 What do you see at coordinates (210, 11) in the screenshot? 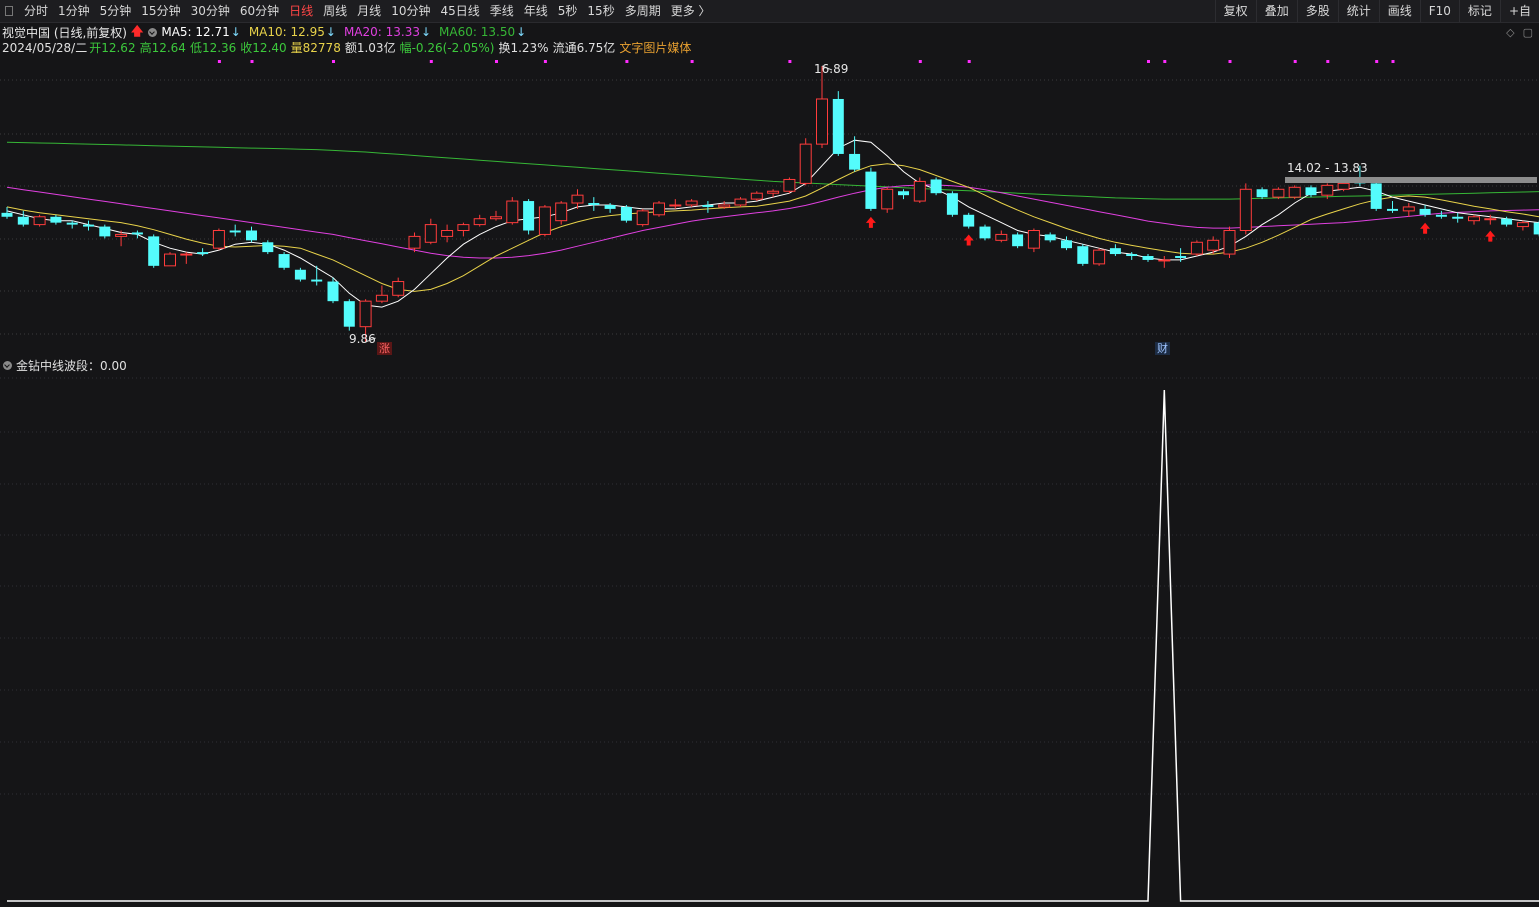
I see `period-tab-4: 30分钟` at bounding box center [210, 11].